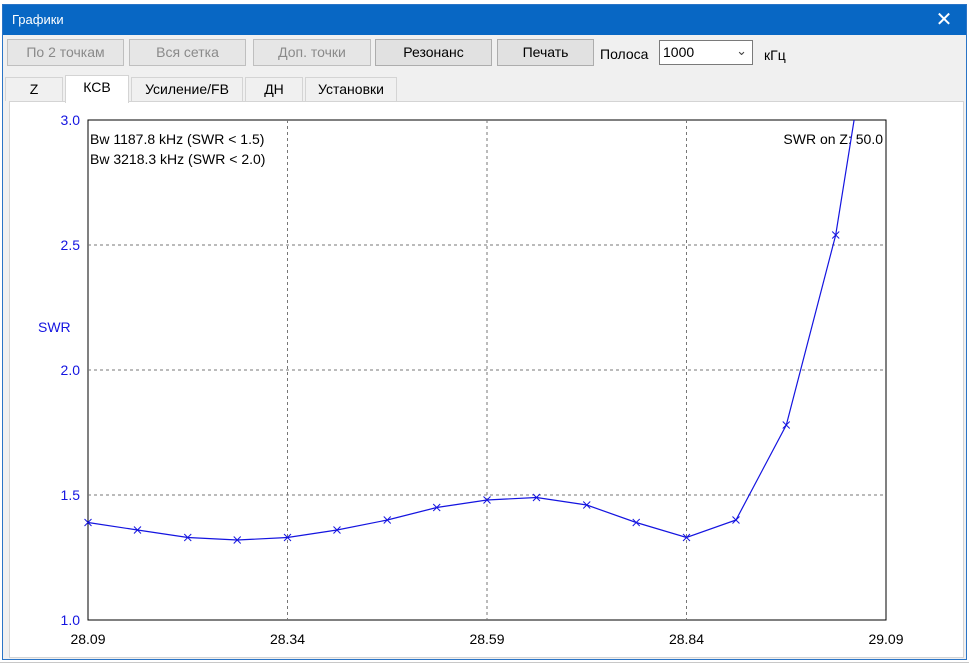 The image size is (969, 664). I want to click on x-tick-labels: 28.09 28.34 28.59 28.84 29.09, so click(486, 639).